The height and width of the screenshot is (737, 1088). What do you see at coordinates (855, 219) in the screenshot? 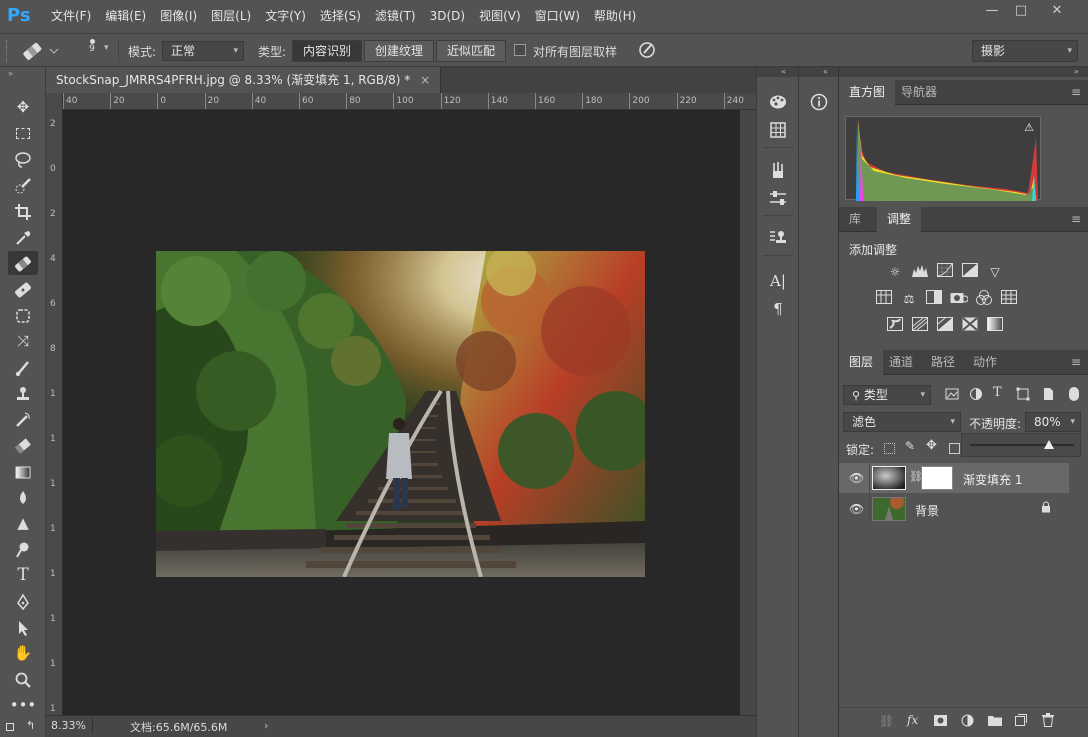
I see `tab-libraries: 库` at bounding box center [855, 219].